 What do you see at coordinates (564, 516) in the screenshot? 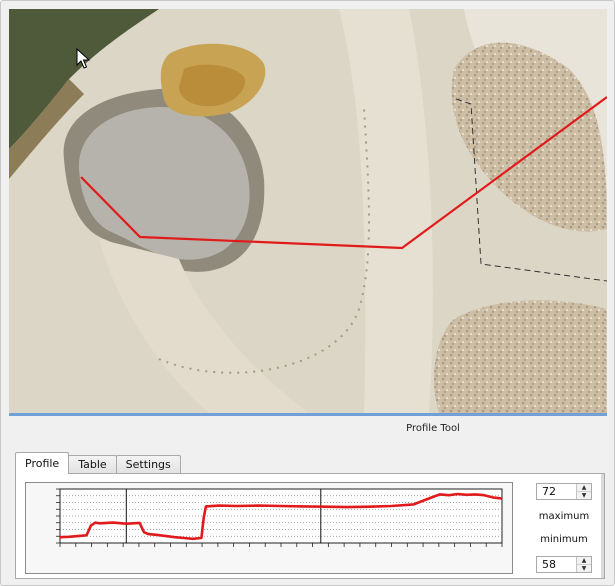
I see `maximum-label: maximum` at bounding box center [564, 516].